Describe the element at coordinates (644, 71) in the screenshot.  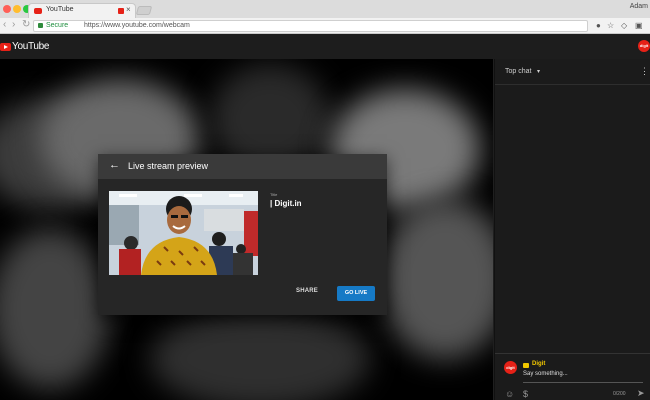
I see `more-options-icon: ⋮` at that location.